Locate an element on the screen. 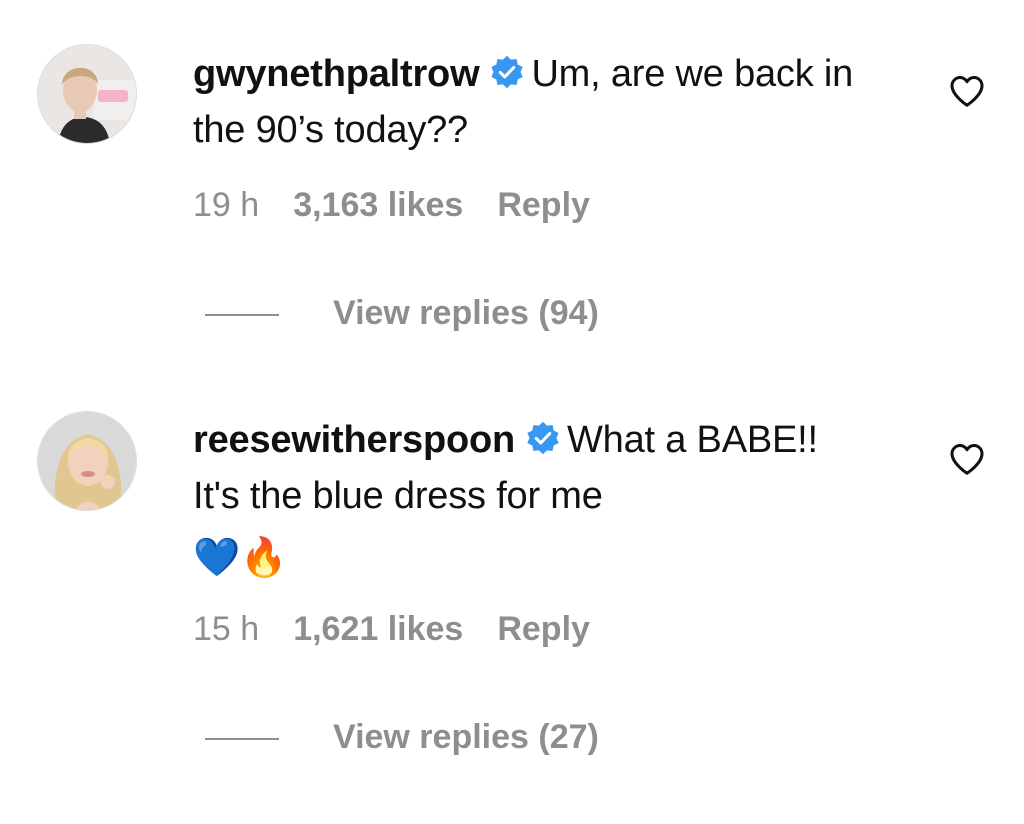 The width and height of the screenshot is (1024, 824). view-replies-label: View replies (94) is located at coordinates (466, 313).